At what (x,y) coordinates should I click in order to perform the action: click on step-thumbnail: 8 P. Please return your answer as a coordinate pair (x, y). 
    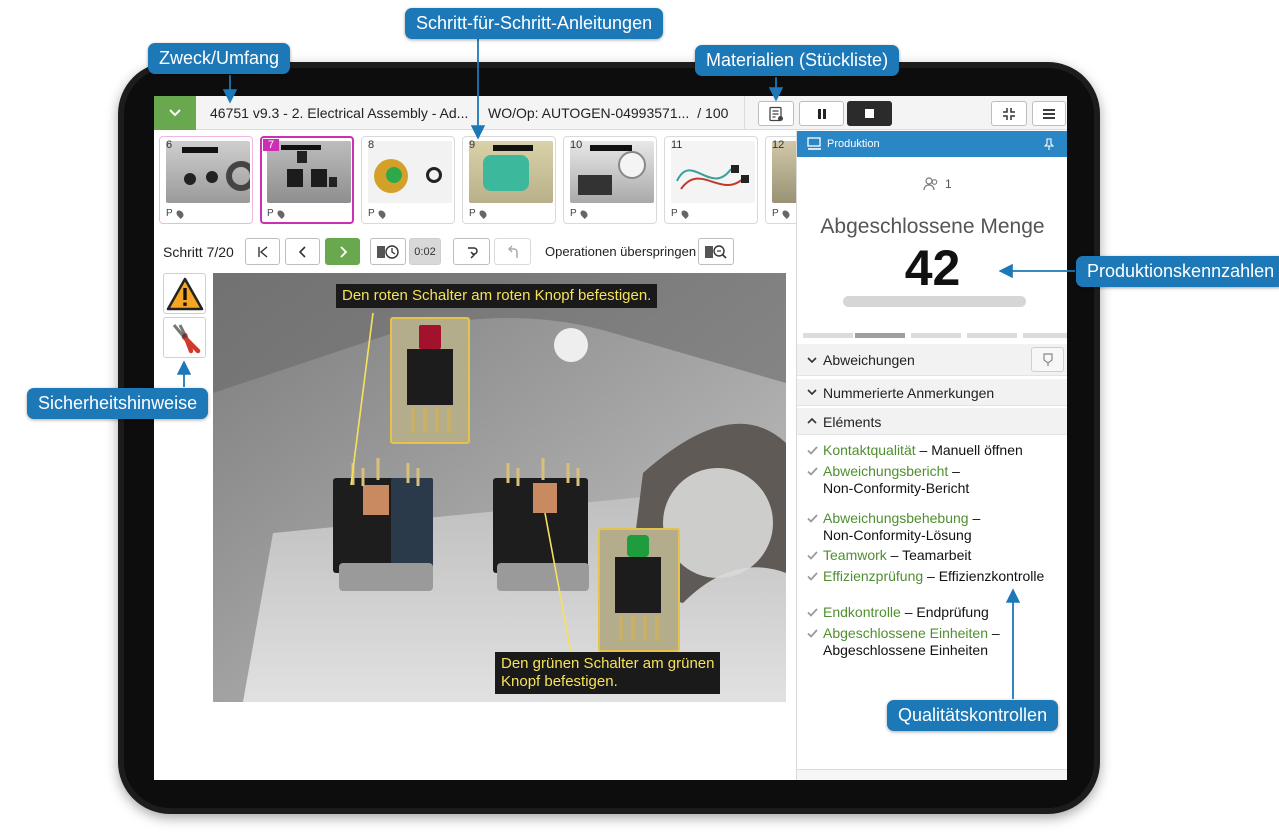
    Looking at the image, I should click on (408, 180).